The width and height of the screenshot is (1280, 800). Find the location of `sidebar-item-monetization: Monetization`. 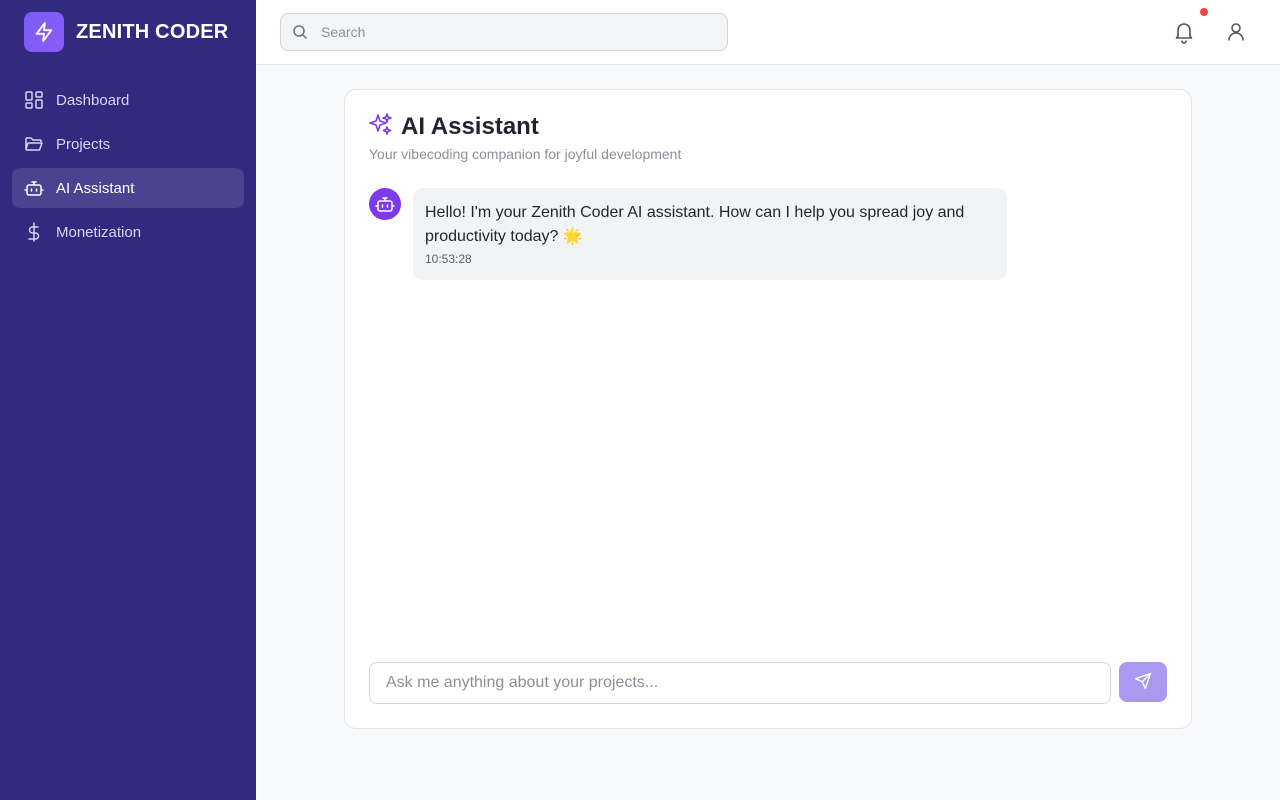

sidebar-item-monetization: Monetization is located at coordinates (128, 232).